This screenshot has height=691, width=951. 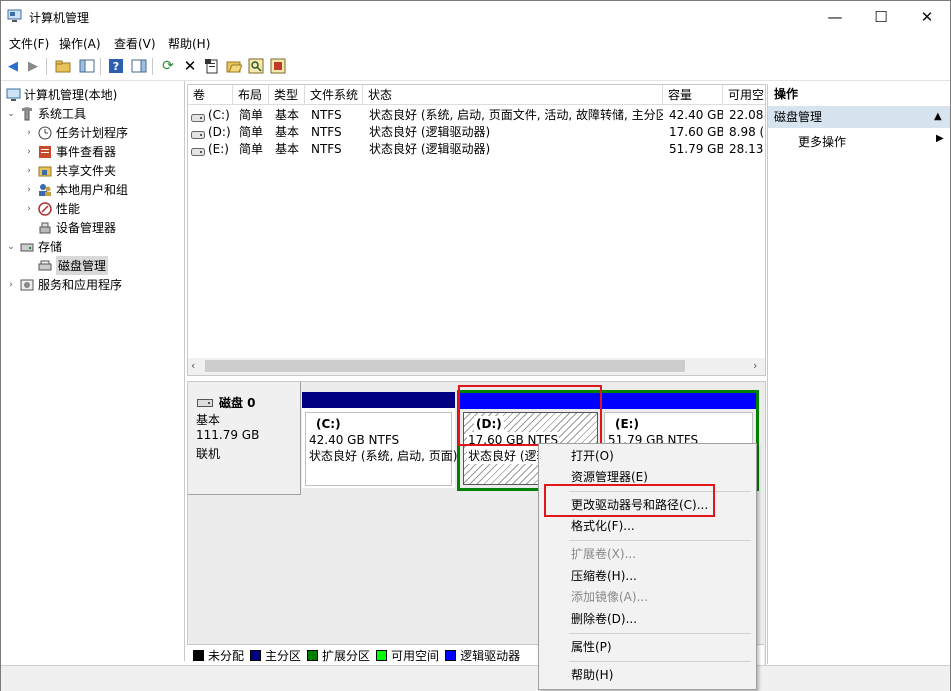 What do you see at coordinates (592, 675) in the screenshot?
I see `menu-item-help: 帮助(H)` at bounding box center [592, 675].